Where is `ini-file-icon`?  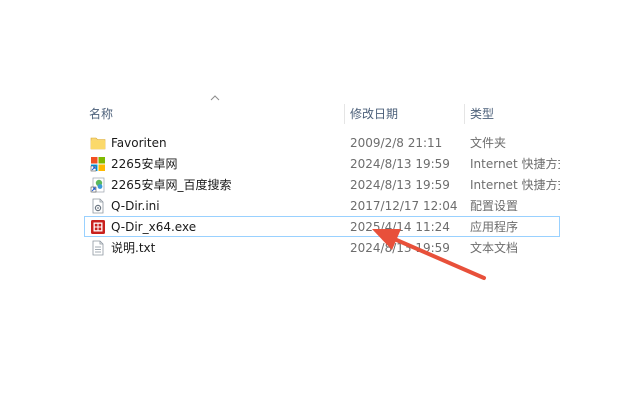 ini-file-icon is located at coordinates (98, 206).